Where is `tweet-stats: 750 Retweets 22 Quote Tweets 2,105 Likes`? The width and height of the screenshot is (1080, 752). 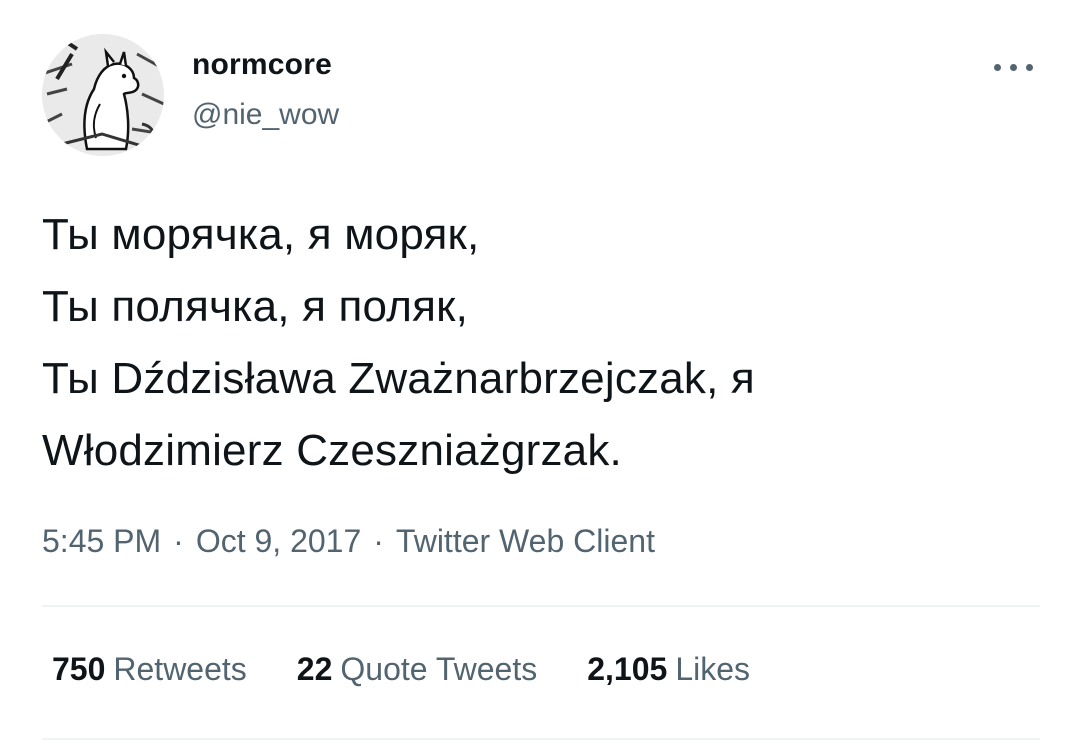 tweet-stats: 750 Retweets 22 Quote Tweets 2,105 Likes is located at coordinates (401, 669).